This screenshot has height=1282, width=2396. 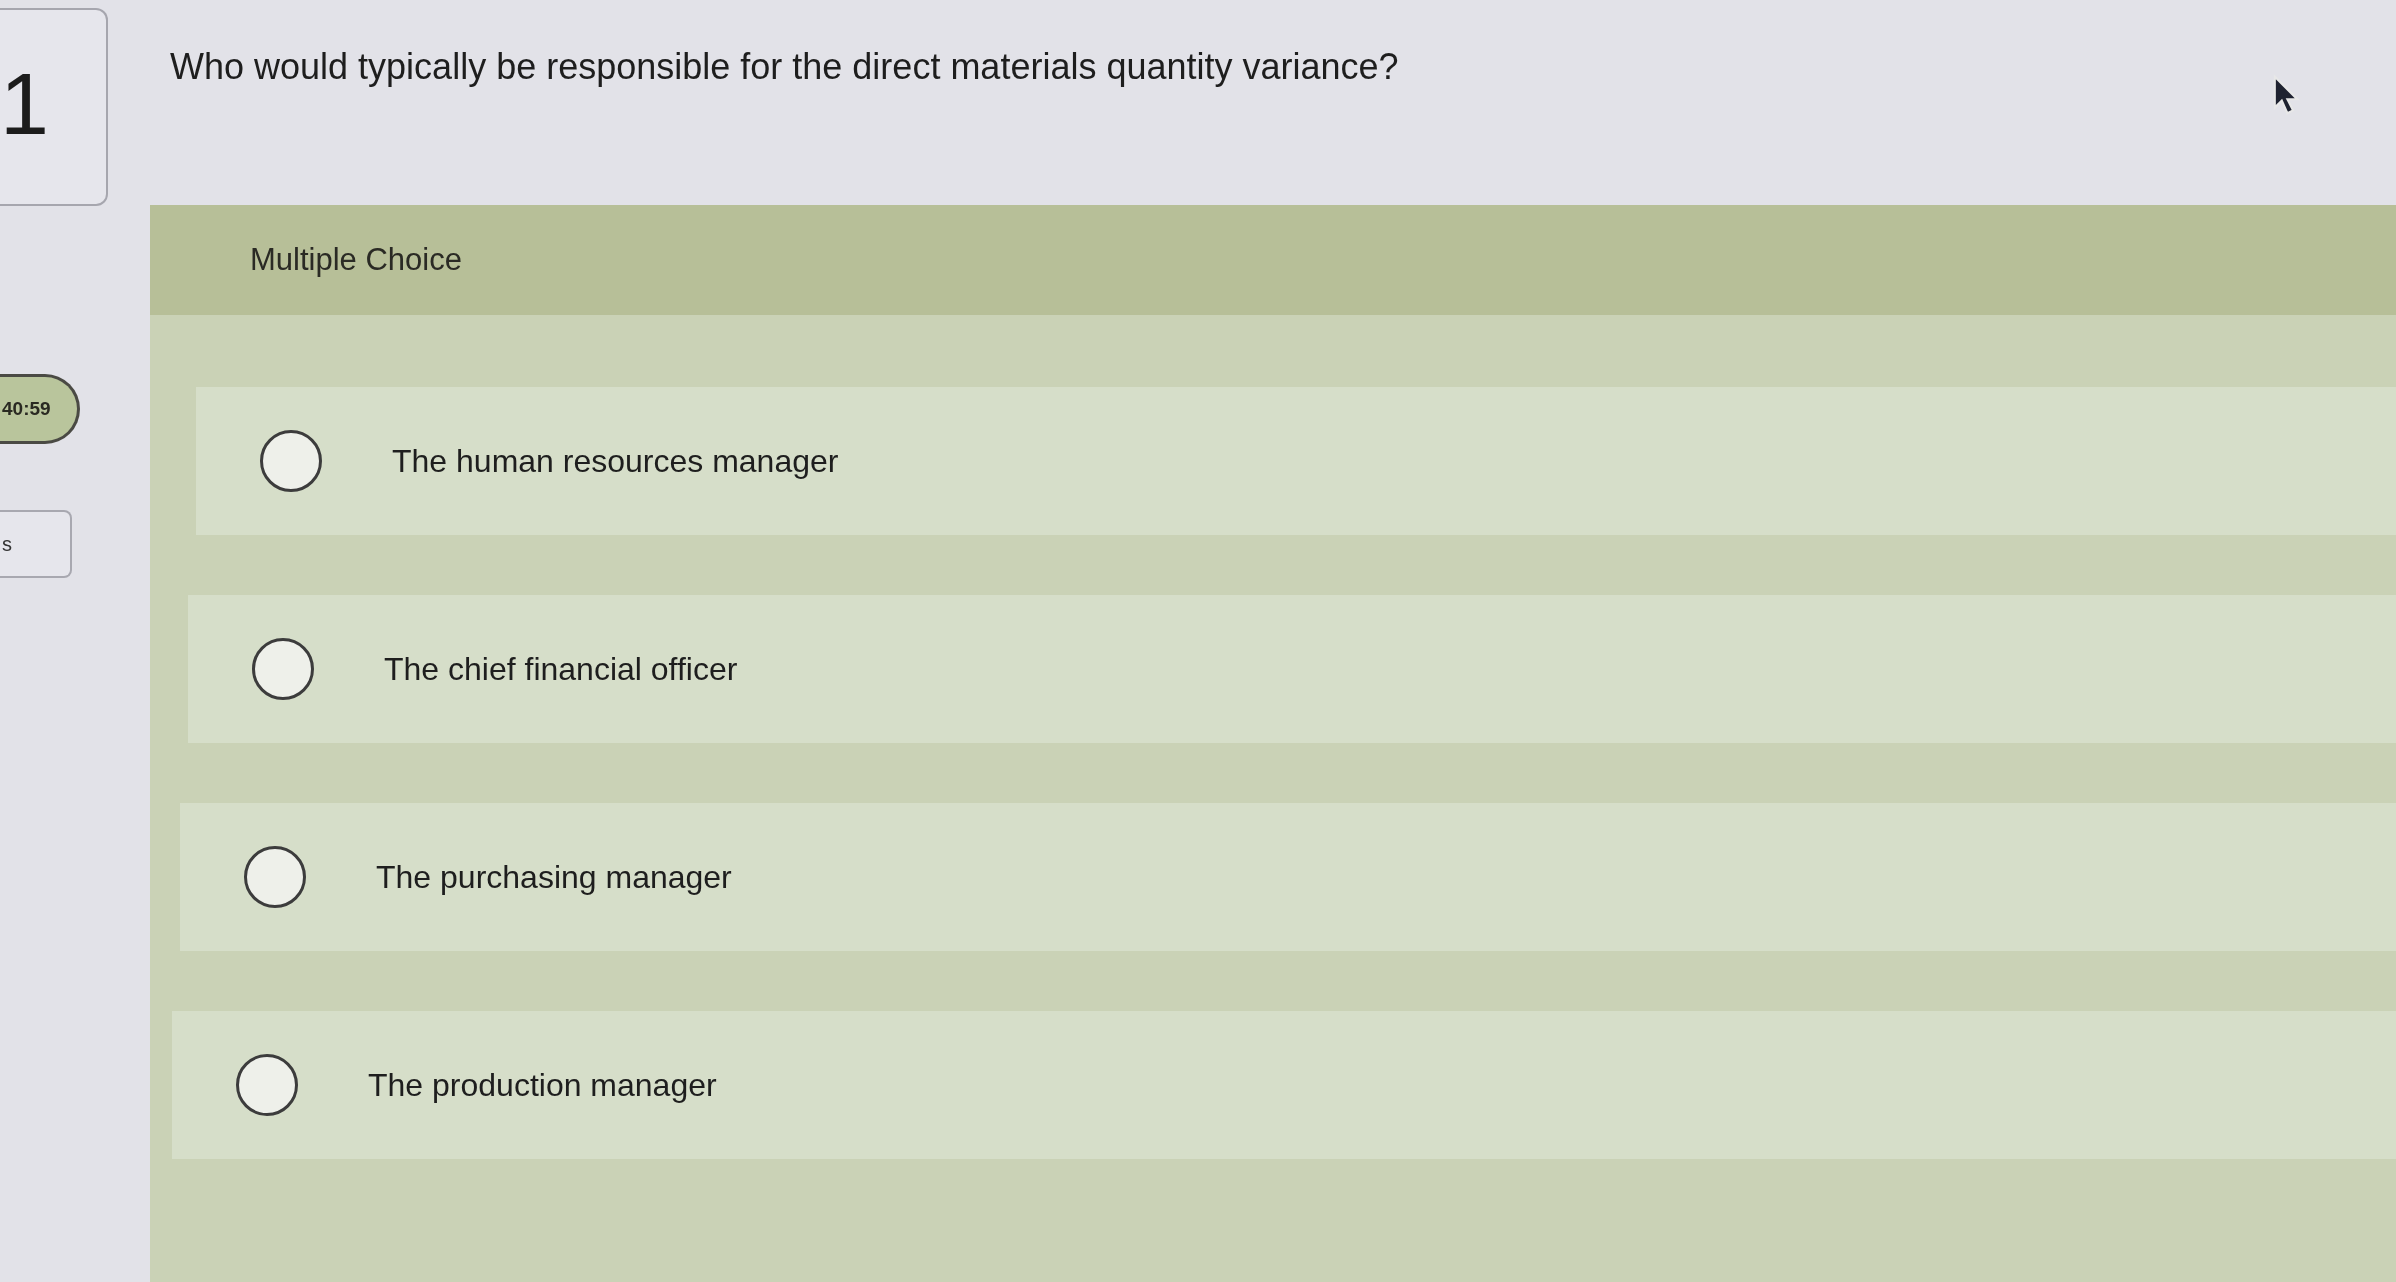 What do you see at coordinates (1292, 669) in the screenshot?
I see `answer-option: The chief financial officer` at bounding box center [1292, 669].